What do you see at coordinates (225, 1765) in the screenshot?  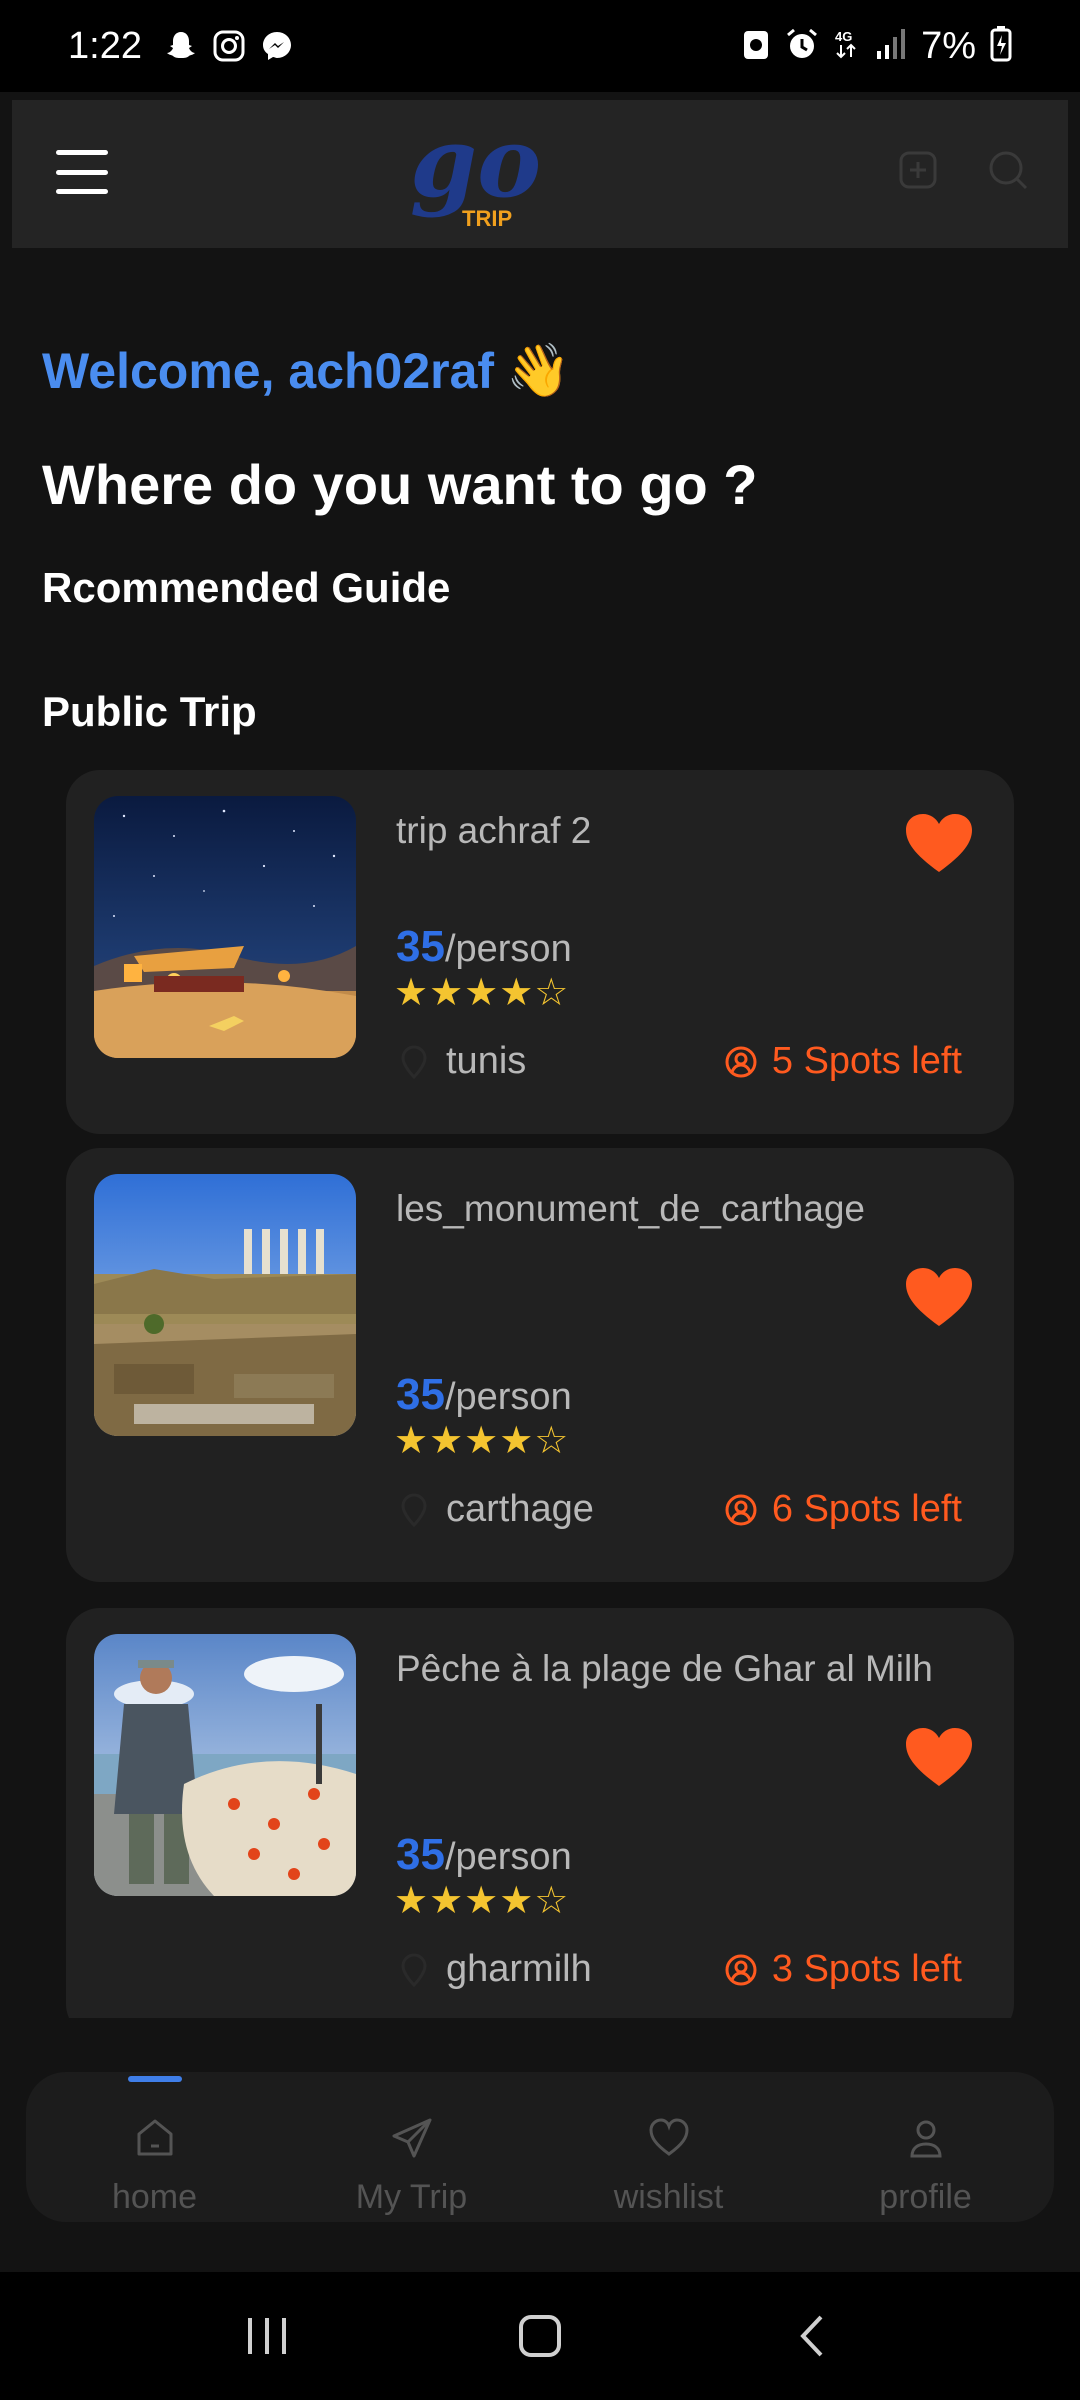 I see `trip-image-fisherman` at bounding box center [225, 1765].